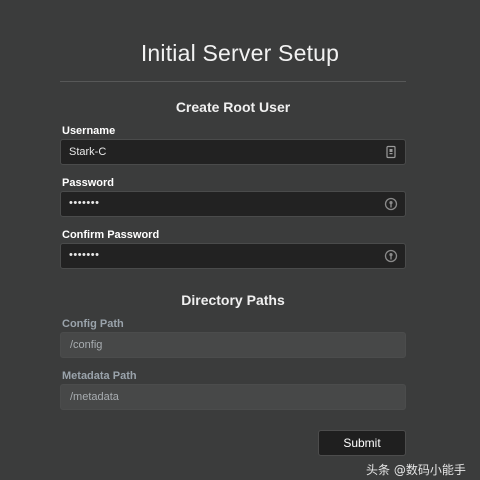 The width and height of the screenshot is (480, 480). What do you see at coordinates (362, 443) in the screenshot?
I see `submit-button: Submit` at bounding box center [362, 443].